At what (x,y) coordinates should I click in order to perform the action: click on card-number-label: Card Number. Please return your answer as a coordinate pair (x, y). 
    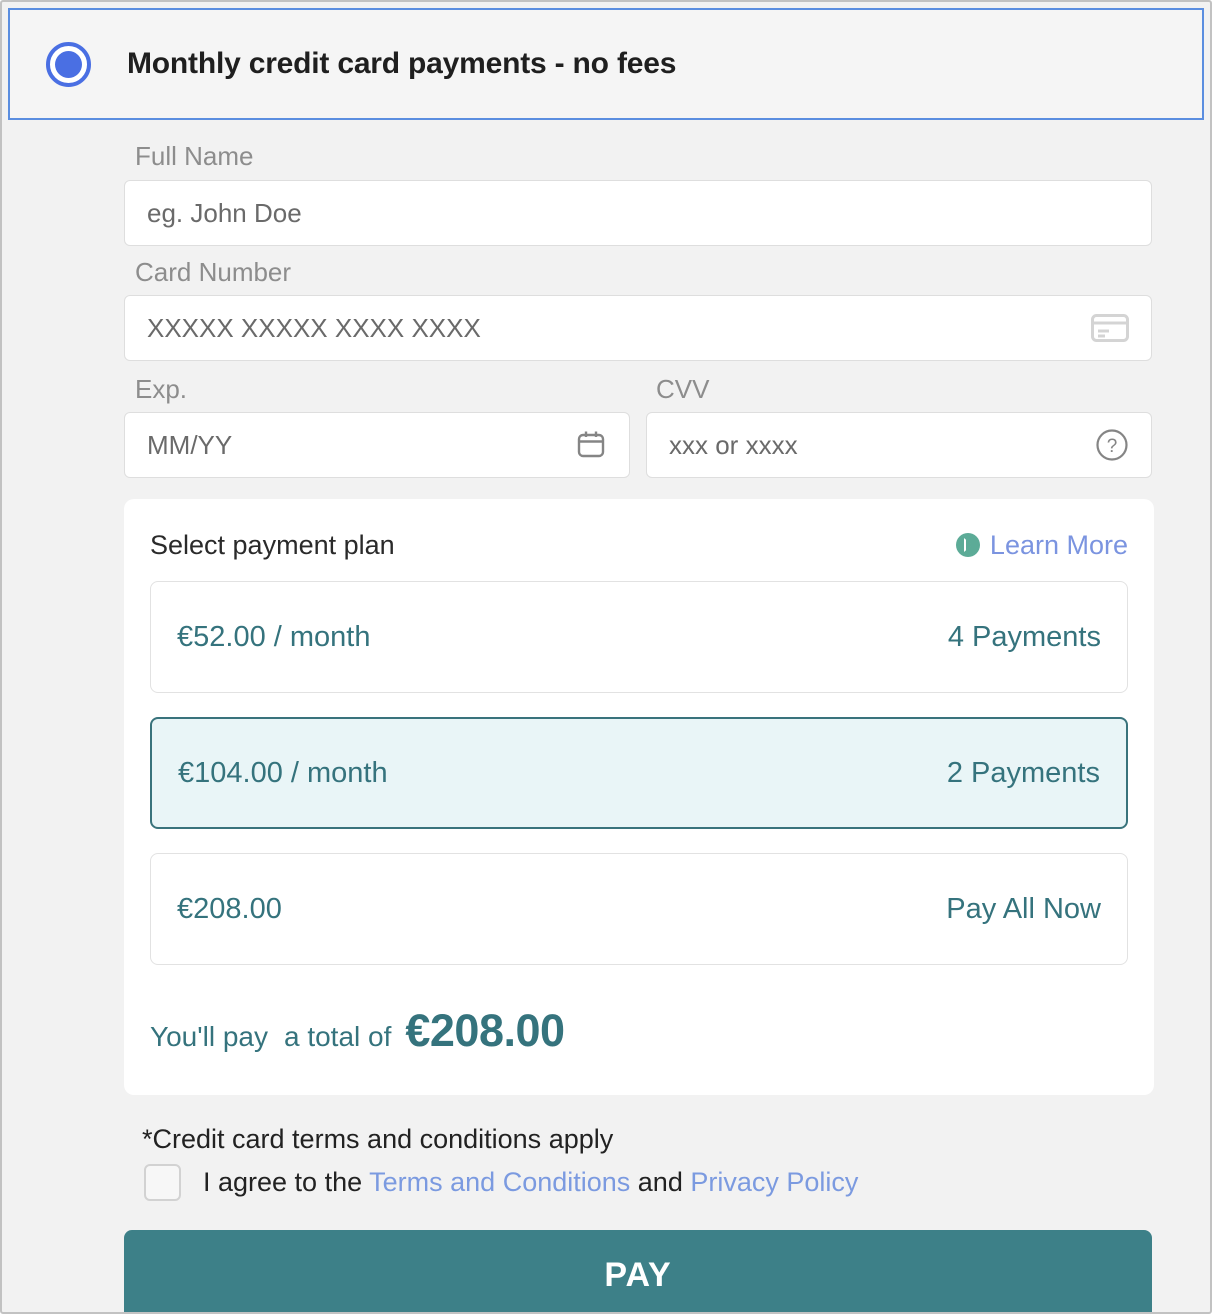
    Looking at the image, I should click on (213, 272).